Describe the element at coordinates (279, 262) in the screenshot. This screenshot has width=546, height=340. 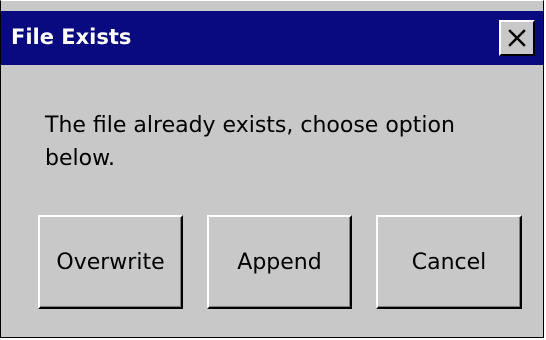
I see `append-button: Append` at that location.